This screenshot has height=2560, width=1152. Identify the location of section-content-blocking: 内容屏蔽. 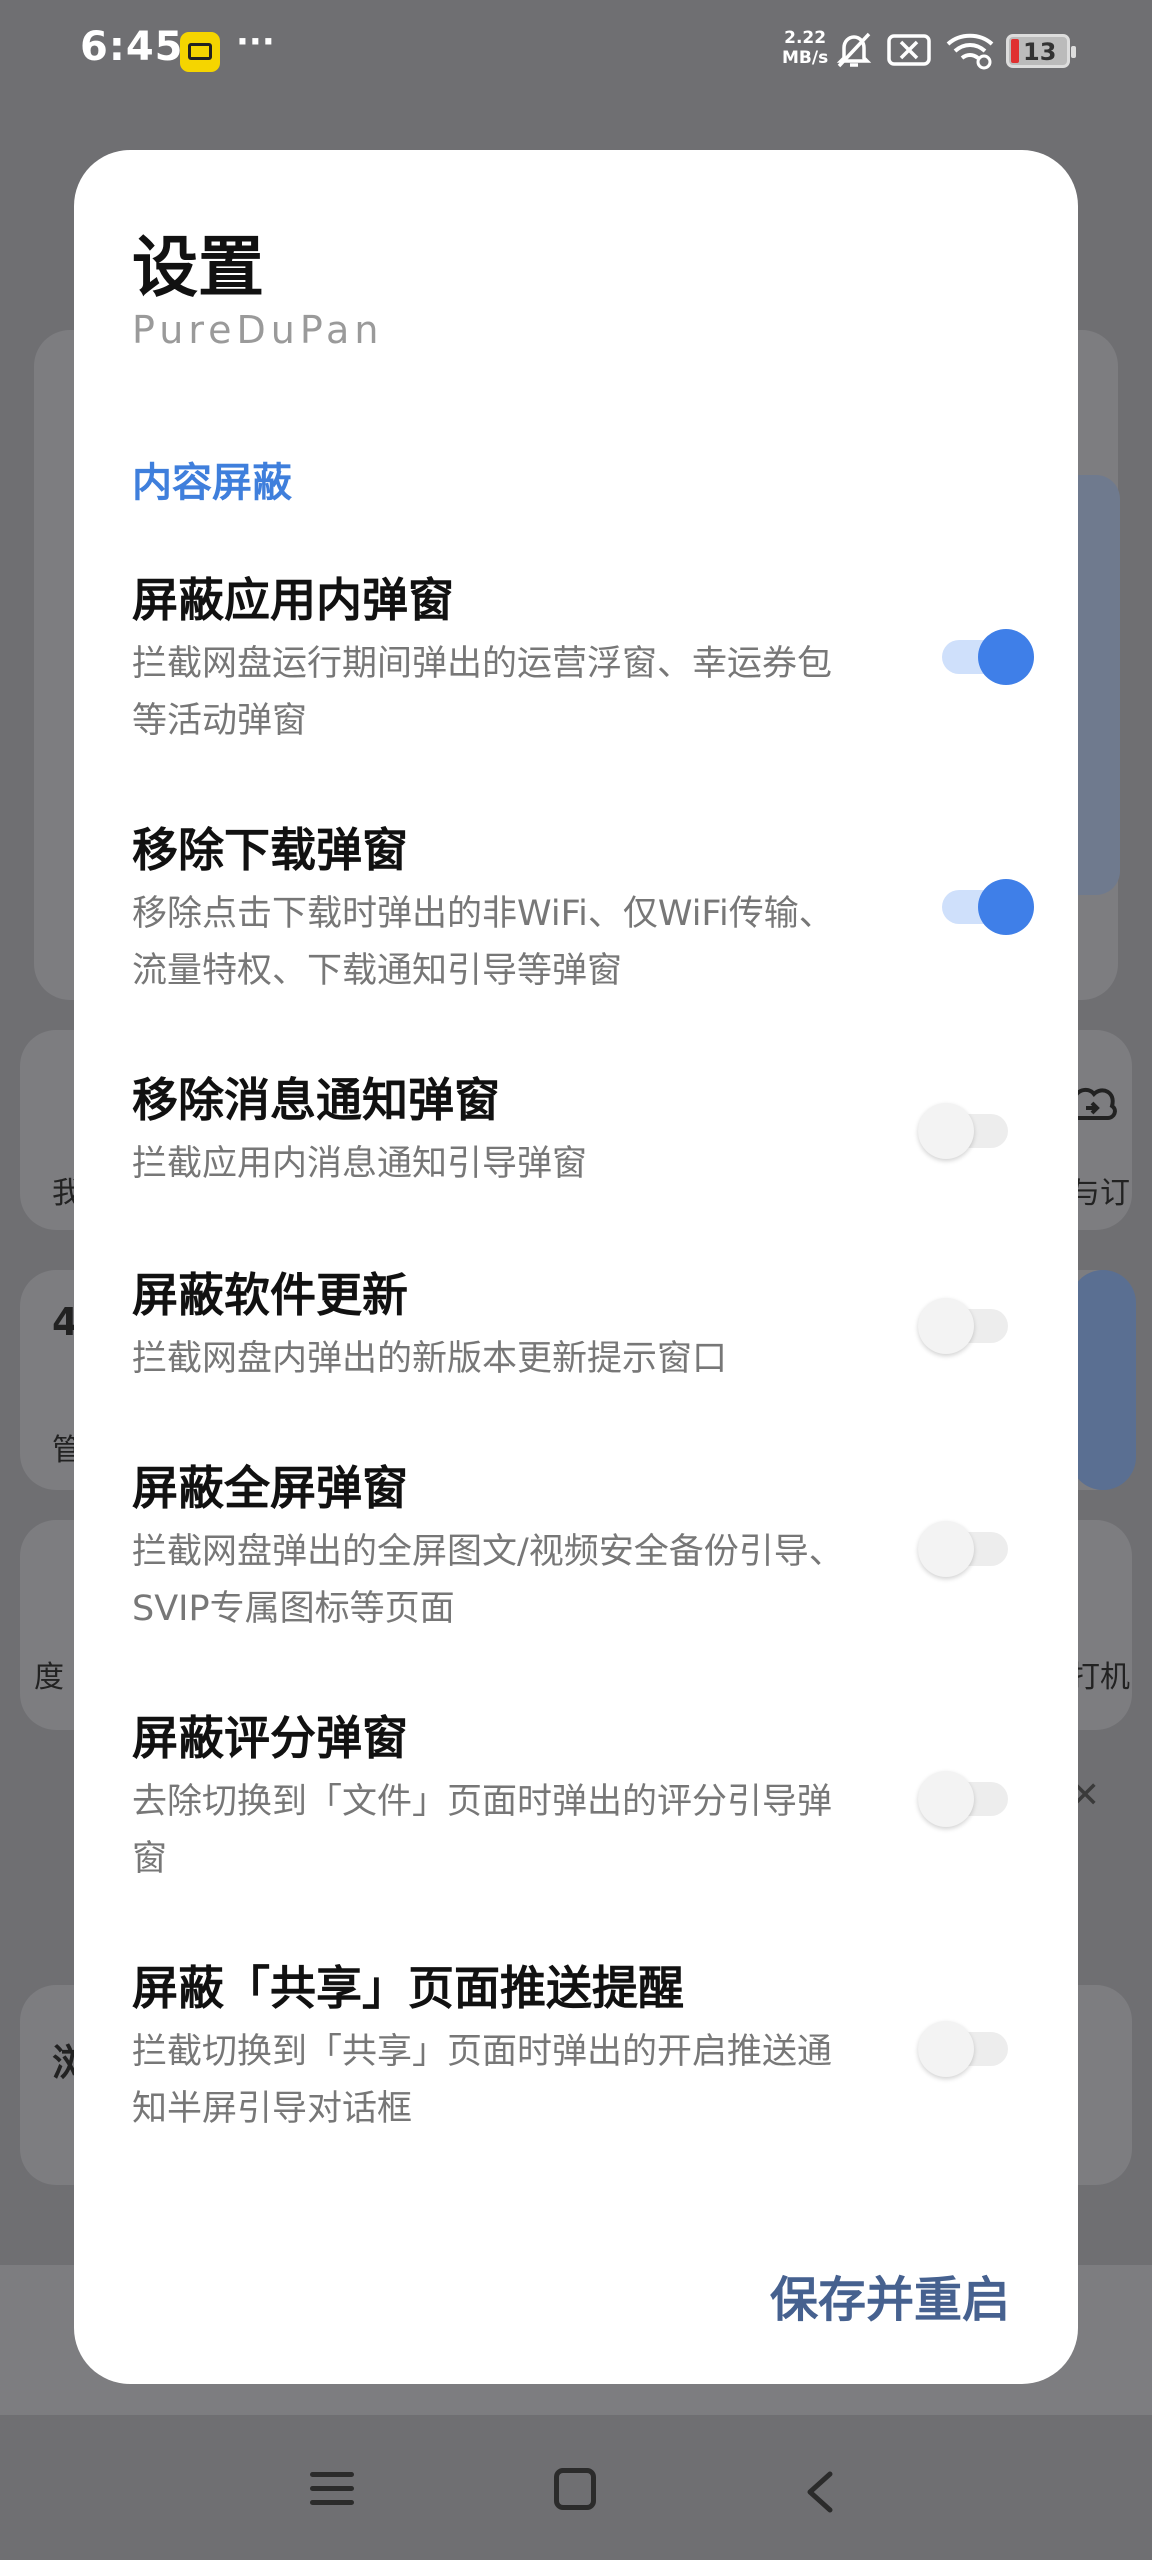
(212, 483).